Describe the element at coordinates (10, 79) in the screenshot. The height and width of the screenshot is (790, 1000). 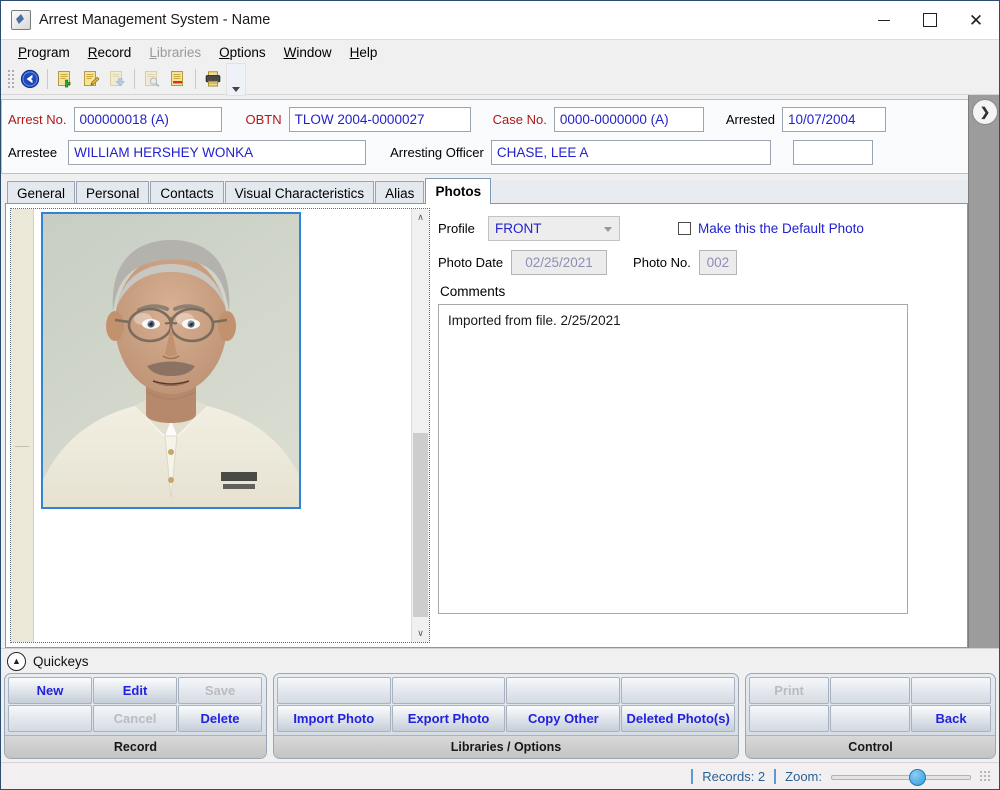
I see `toolbar-grip` at that location.